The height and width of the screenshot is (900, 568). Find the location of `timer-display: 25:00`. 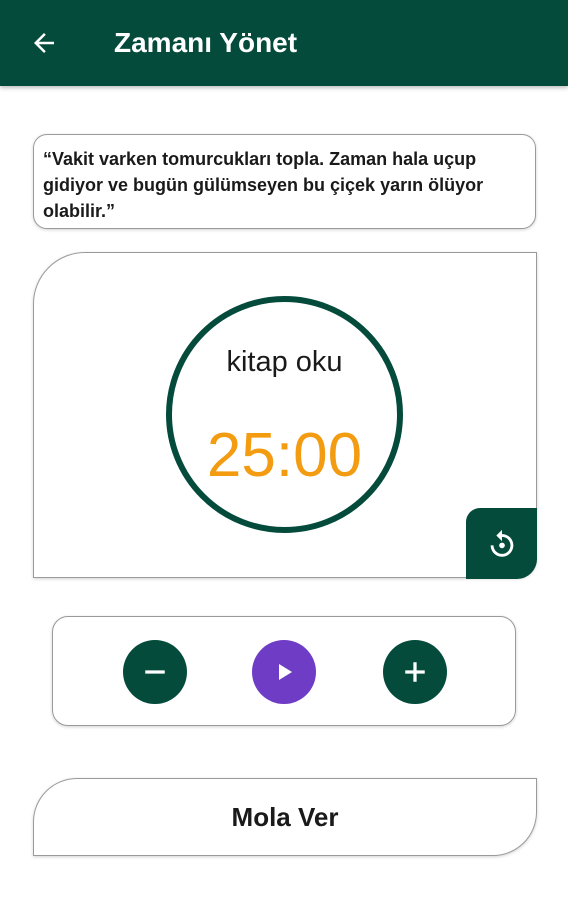

timer-display: 25:00 is located at coordinates (284, 455).